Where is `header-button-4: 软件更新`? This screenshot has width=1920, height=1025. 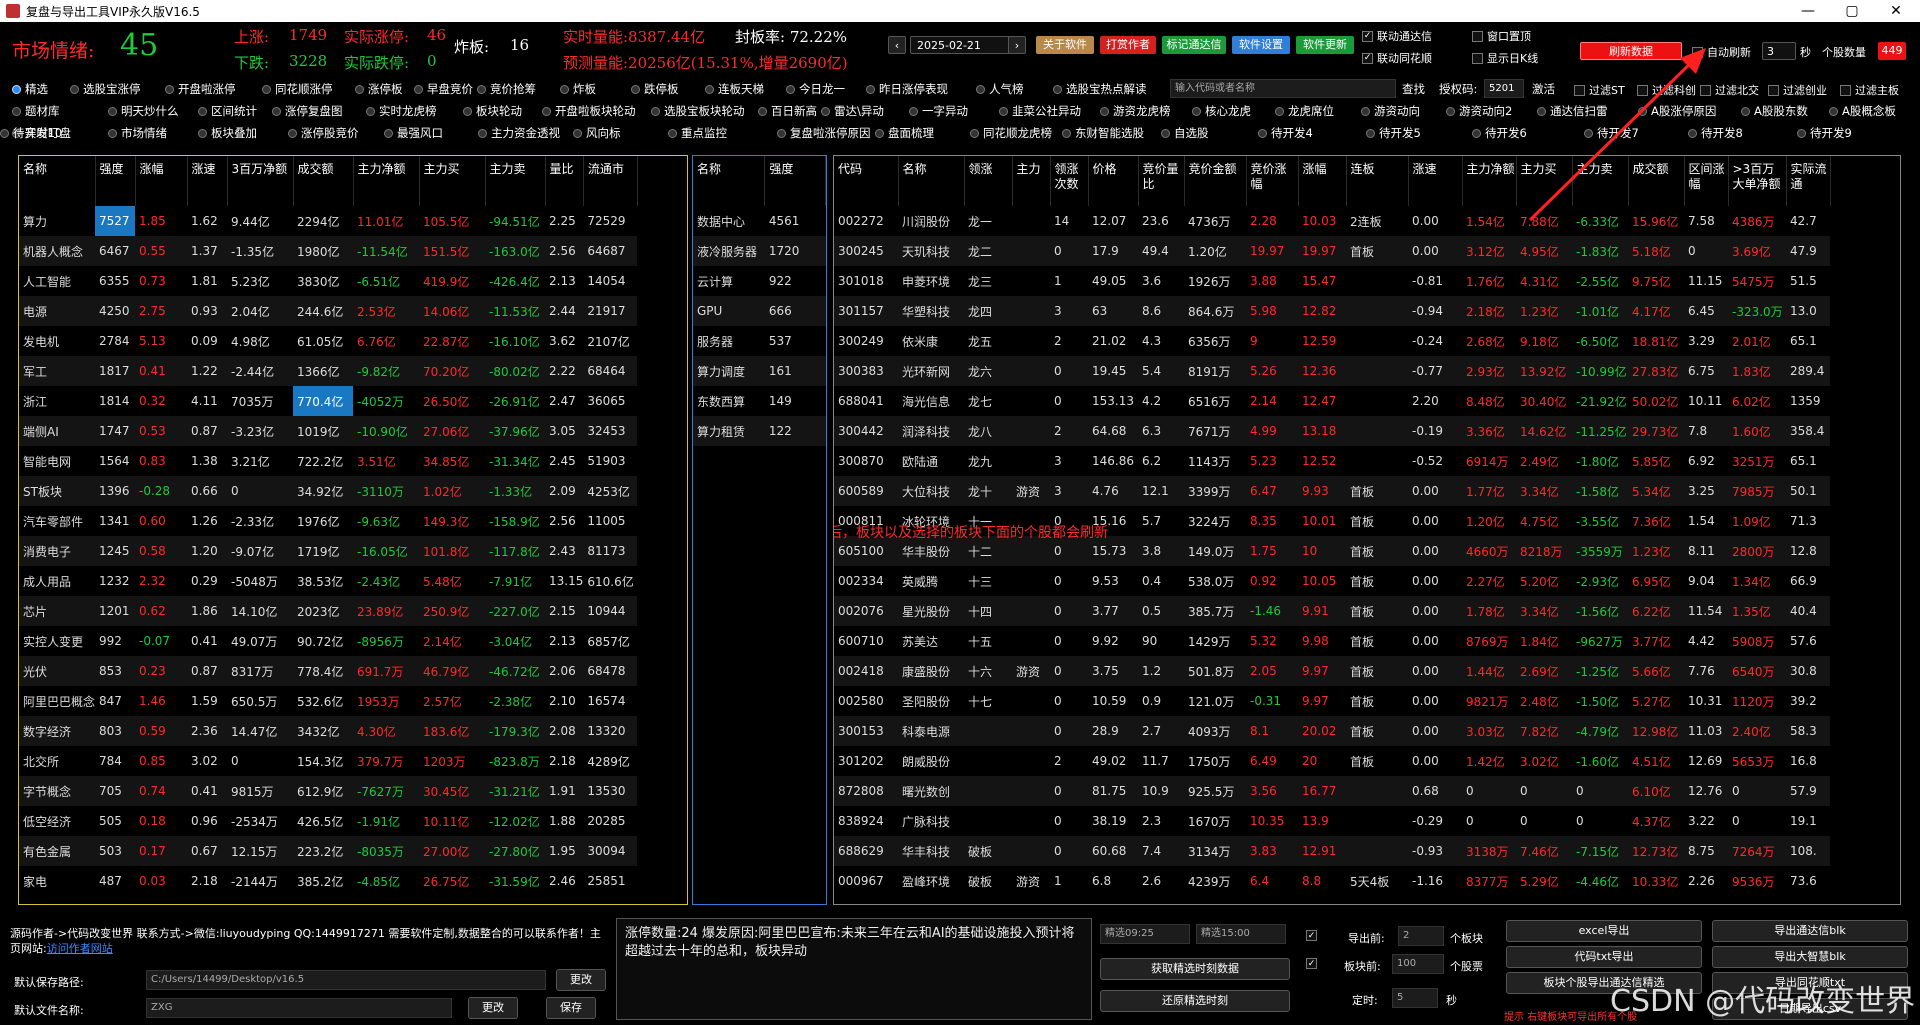 header-button-4: 软件更新 is located at coordinates (1325, 45).